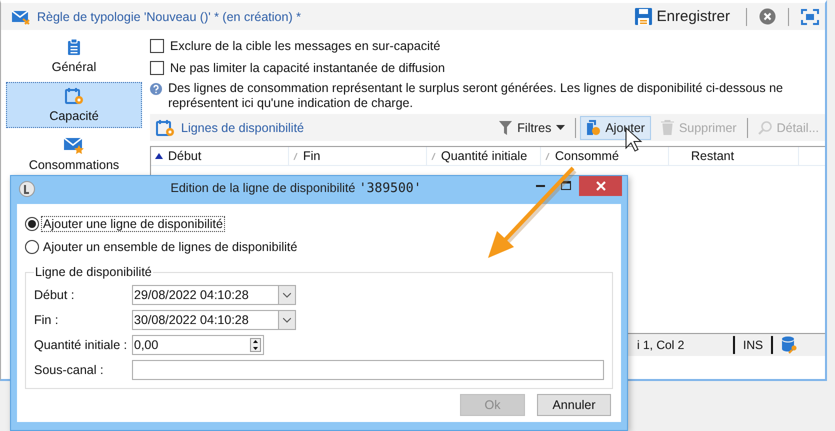 This screenshot has width=835, height=431. I want to click on date-field: 30/08/2022 04:10:28, so click(205, 320).